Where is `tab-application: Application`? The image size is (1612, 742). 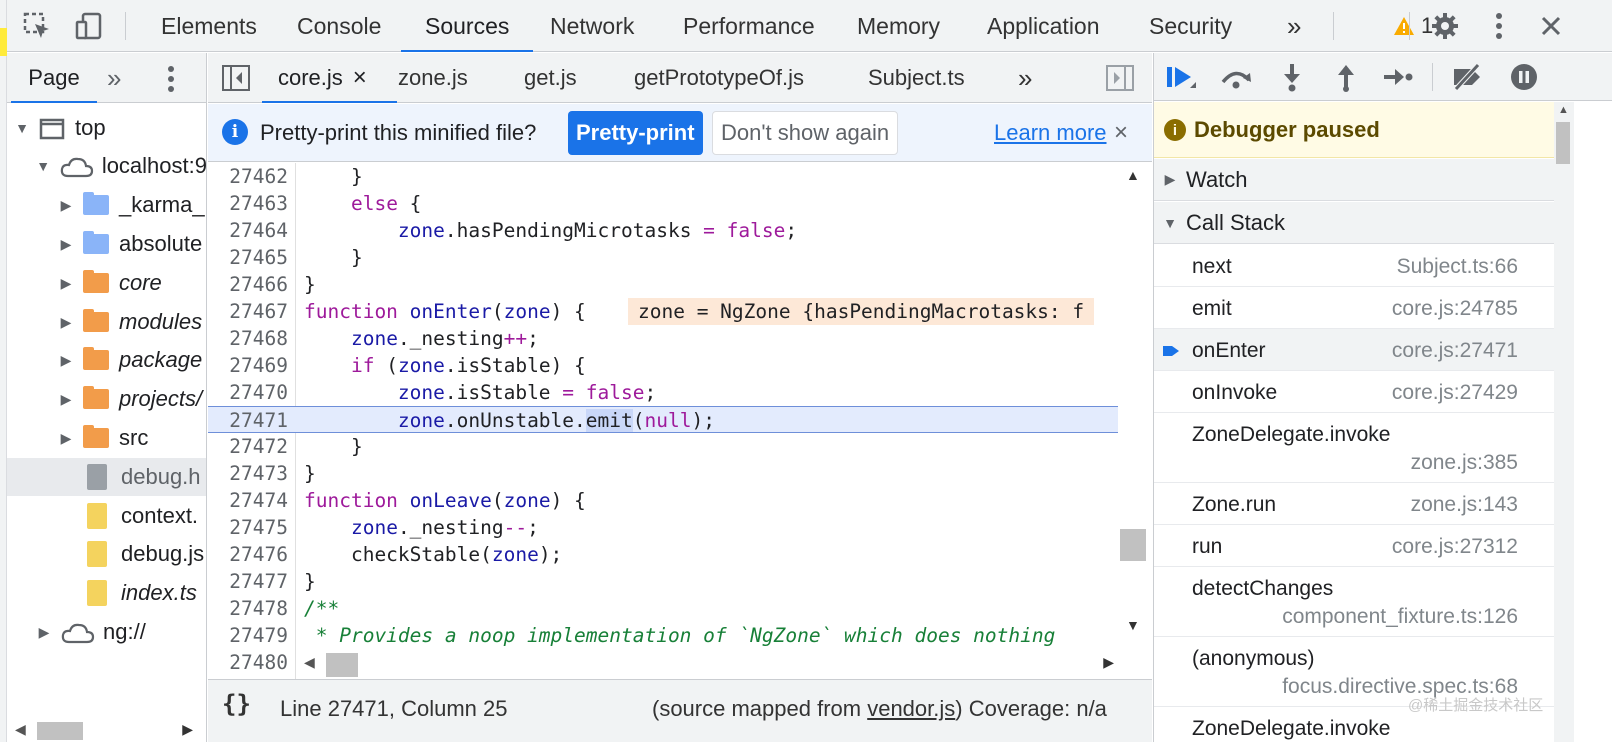 tab-application: Application is located at coordinates (1043, 26).